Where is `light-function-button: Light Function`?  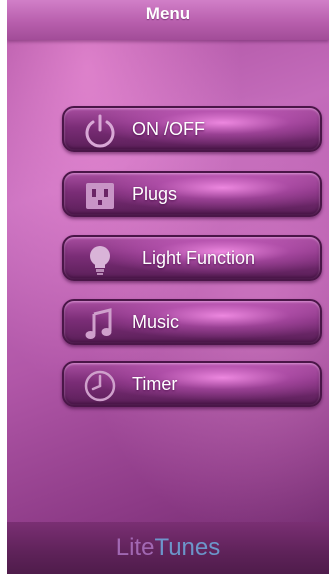
light-function-button: Light Function is located at coordinates (192, 258).